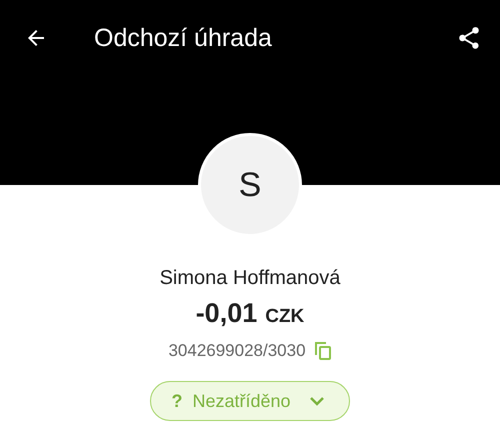 The height and width of the screenshot is (432, 500). What do you see at coordinates (227, 313) in the screenshot?
I see `amount: -0,01` at bounding box center [227, 313].